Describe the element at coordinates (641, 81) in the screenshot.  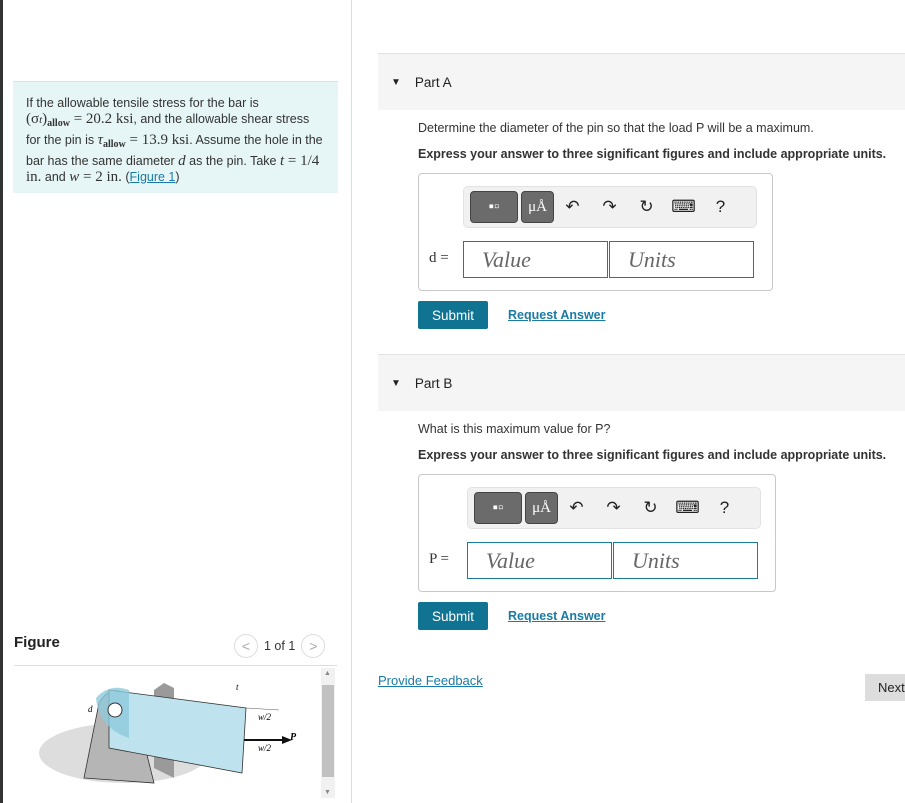
I see `part-a-header: ▼ Part A` at that location.